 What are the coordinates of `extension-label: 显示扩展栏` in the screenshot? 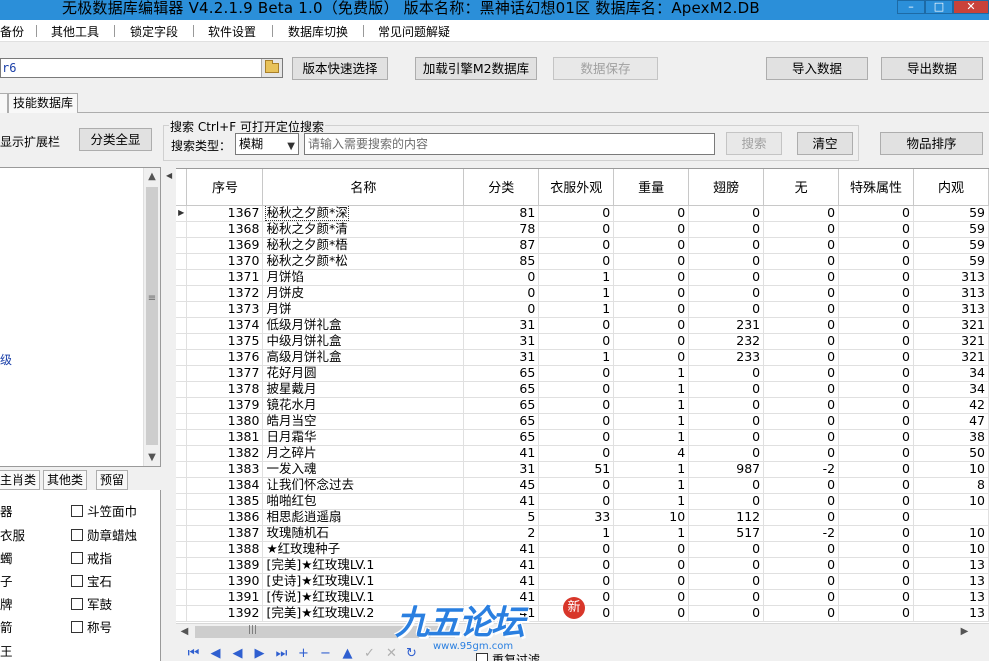 It's located at (30, 141).